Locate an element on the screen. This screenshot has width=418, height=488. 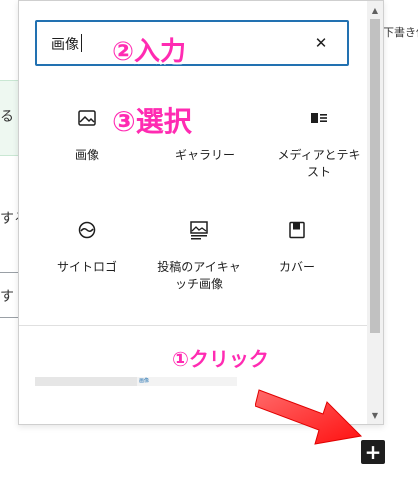
block-label: 投稿のアイキャ ッチ画像 is located at coordinates (199, 275).